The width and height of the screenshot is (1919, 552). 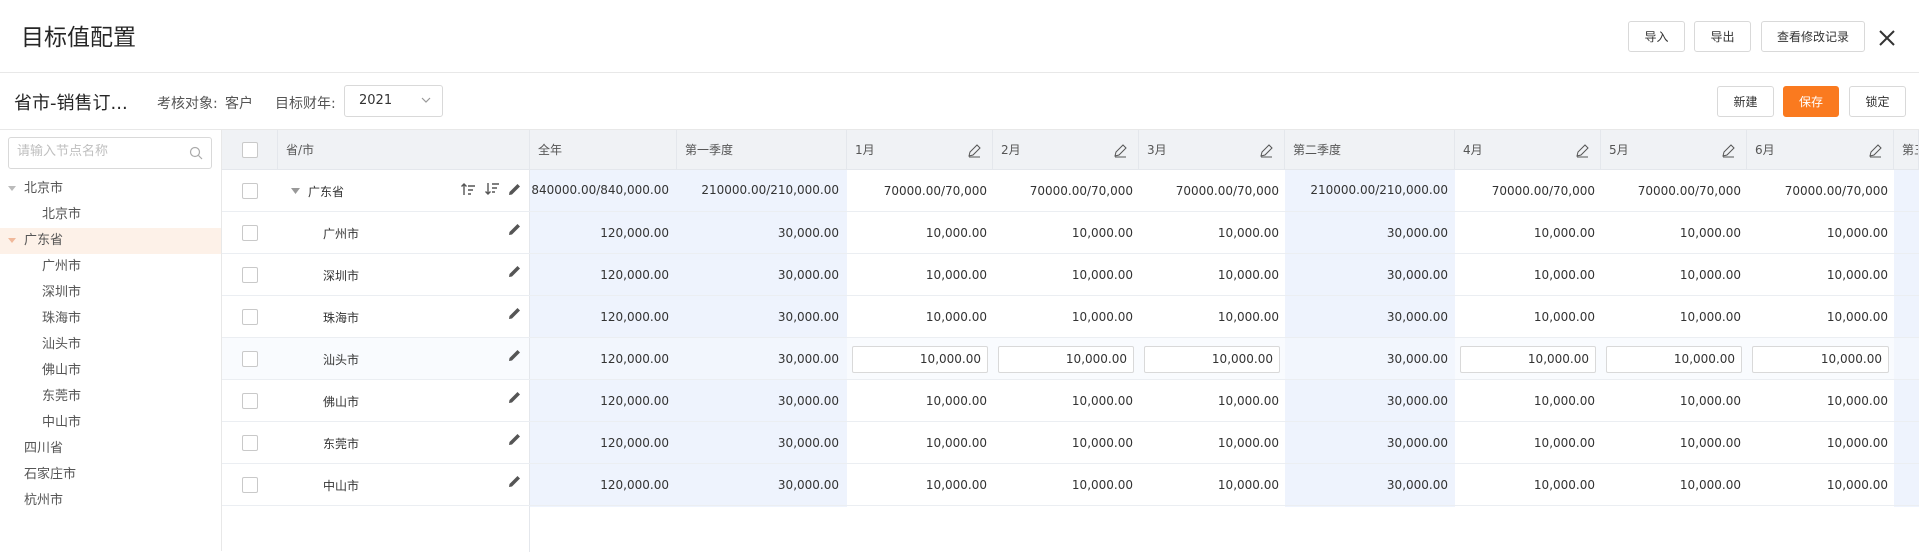 What do you see at coordinates (62, 318) in the screenshot?
I see `tree-node-label: 珠海市` at bounding box center [62, 318].